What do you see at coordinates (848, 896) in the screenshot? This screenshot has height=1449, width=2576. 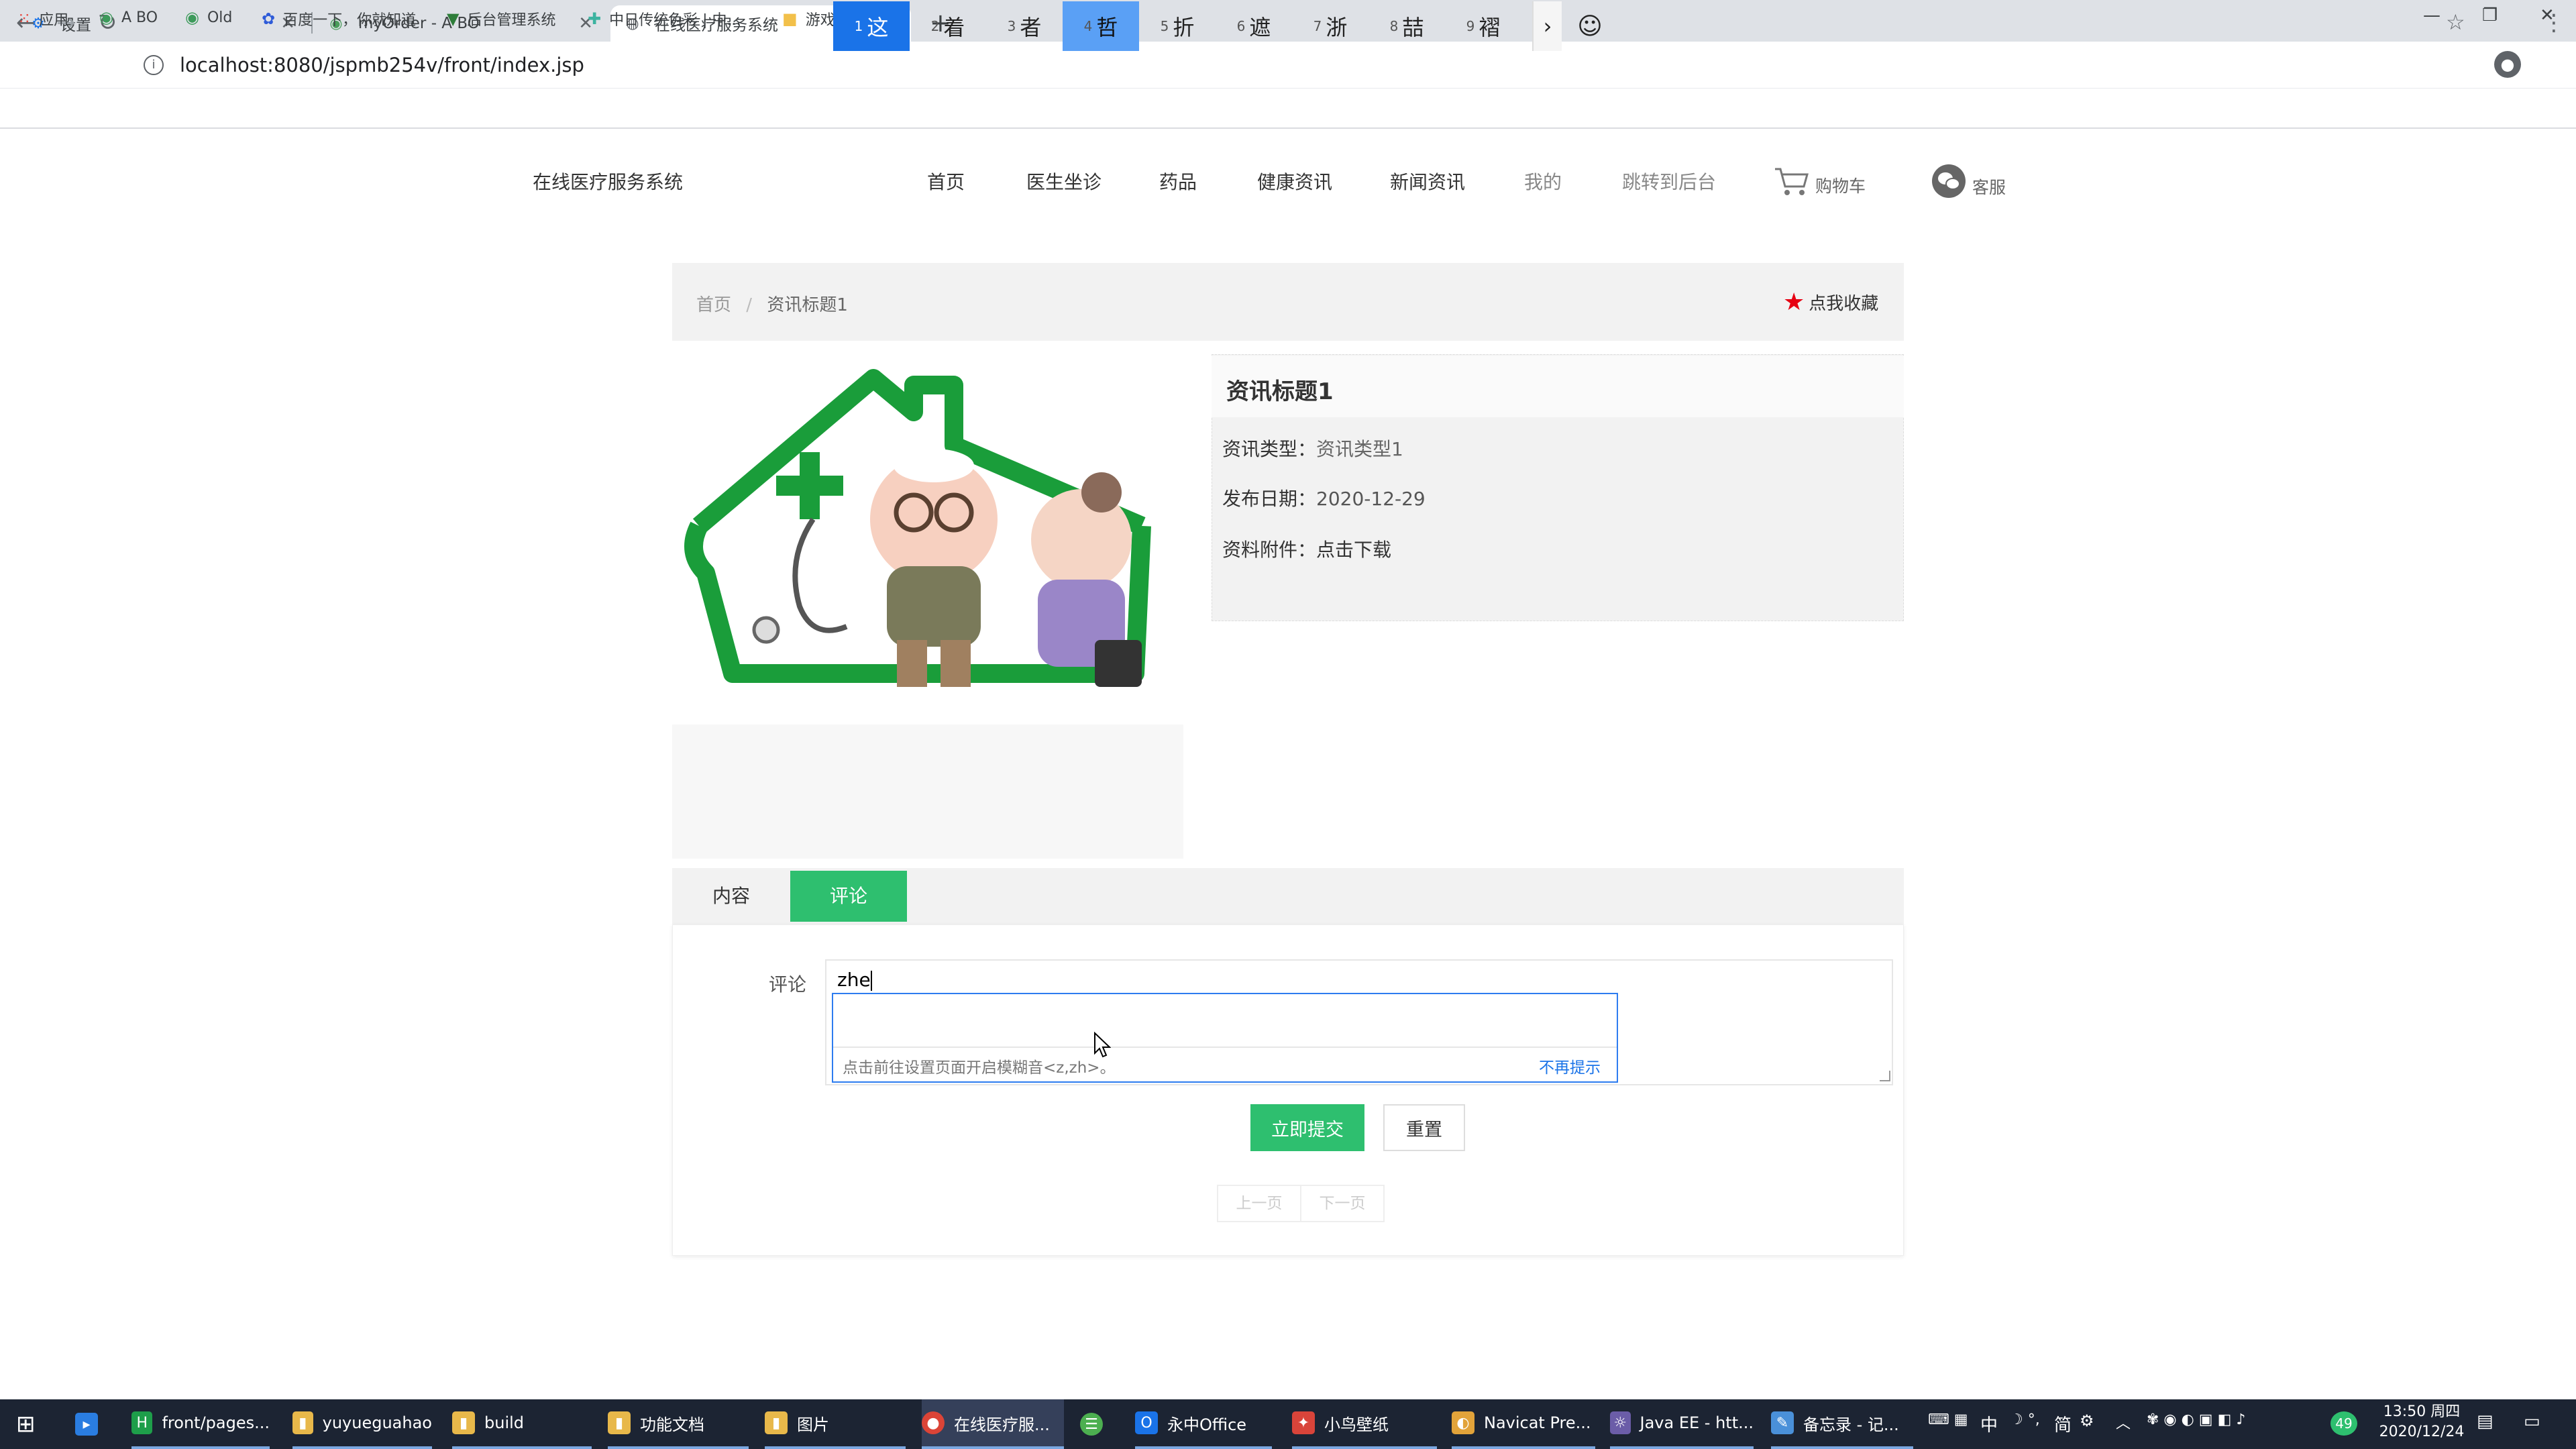 I see `tab-comment: 评论` at bounding box center [848, 896].